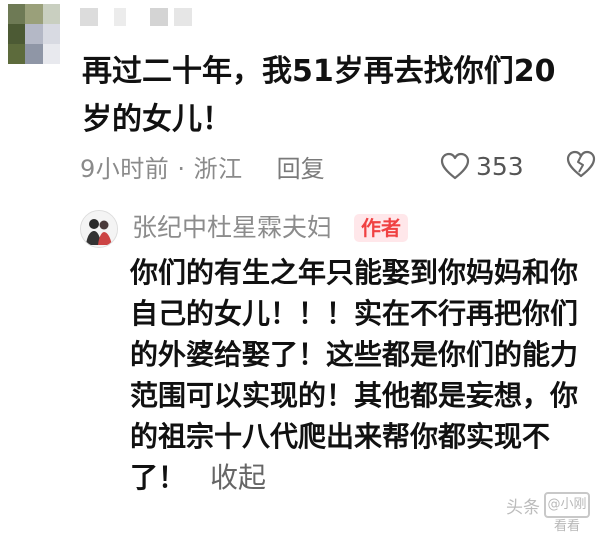 The image size is (600, 538). What do you see at coordinates (500, 166) in the screenshot?
I see `like-count: 353` at bounding box center [500, 166].